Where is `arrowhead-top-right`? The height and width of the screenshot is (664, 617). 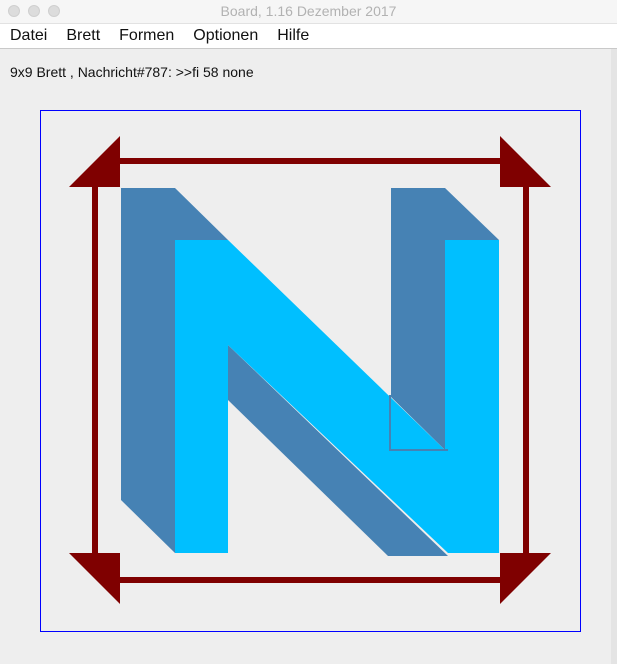
arrowhead-top-right is located at coordinates (525, 161).